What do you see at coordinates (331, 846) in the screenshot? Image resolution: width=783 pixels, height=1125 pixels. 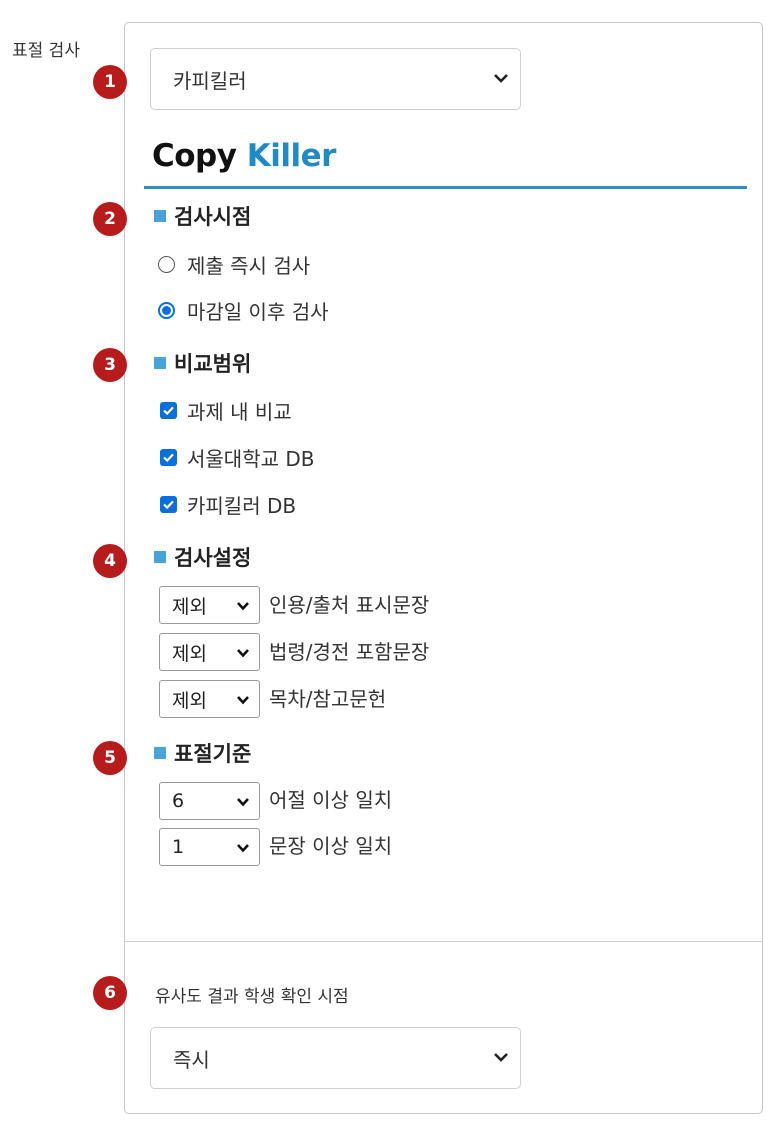 I see `sentence-count-label: 문장 이상 일치` at bounding box center [331, 846].